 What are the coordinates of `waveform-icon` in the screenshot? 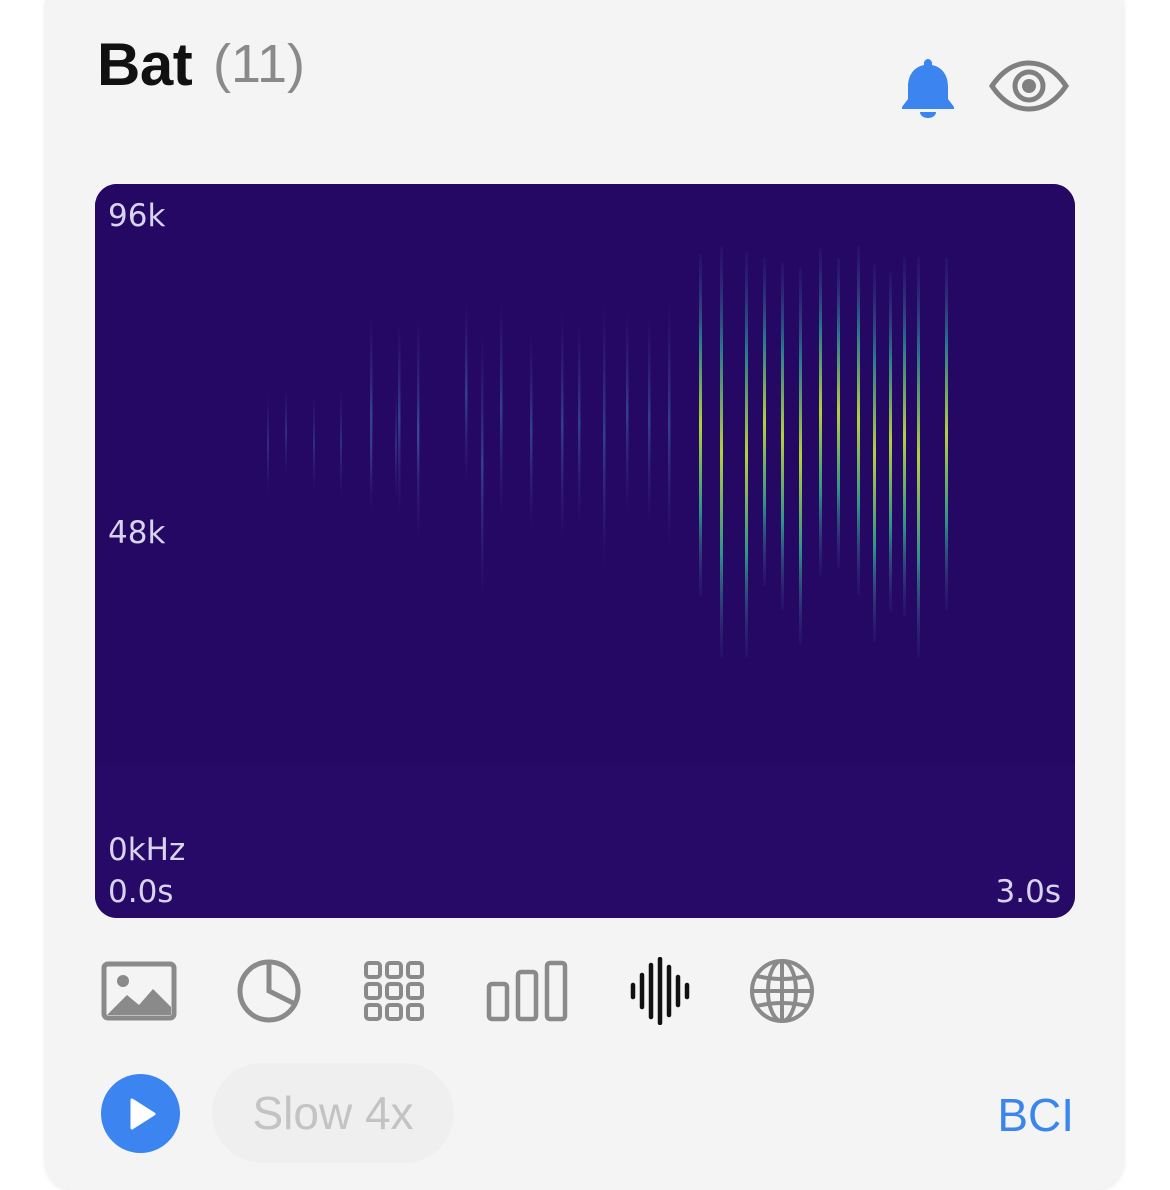 It's located at (660, 991).